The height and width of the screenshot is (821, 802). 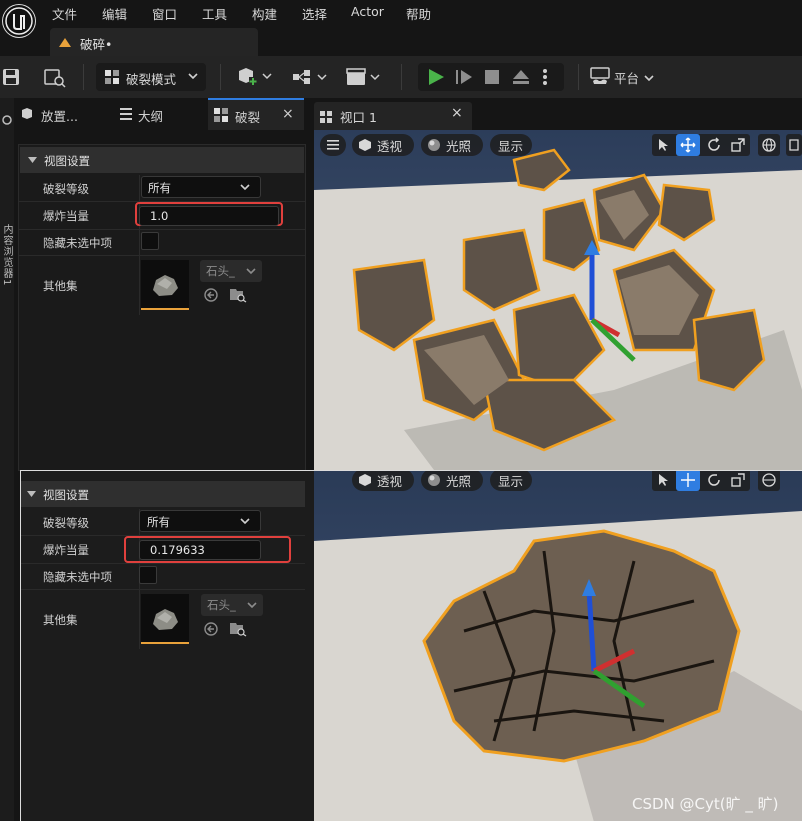 I want to click on tab-outliner: 大纲, so click(x=158, y=114).